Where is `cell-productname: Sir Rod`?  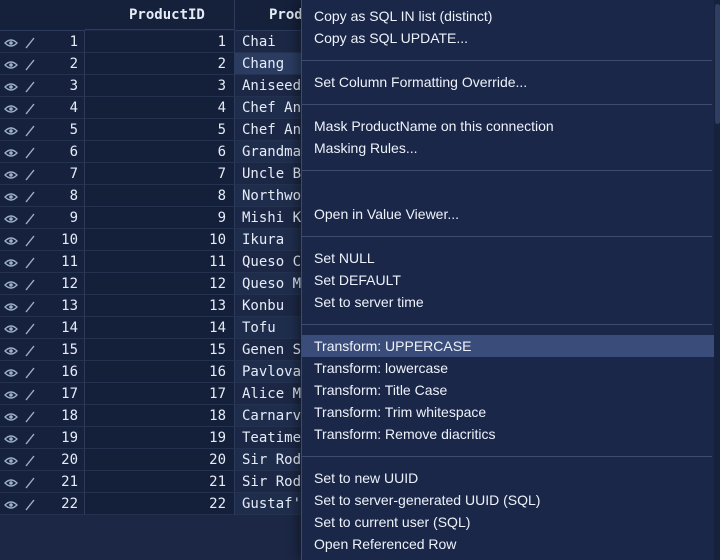
cell-productname: Sir Rod is located at coordinates (272, 460).